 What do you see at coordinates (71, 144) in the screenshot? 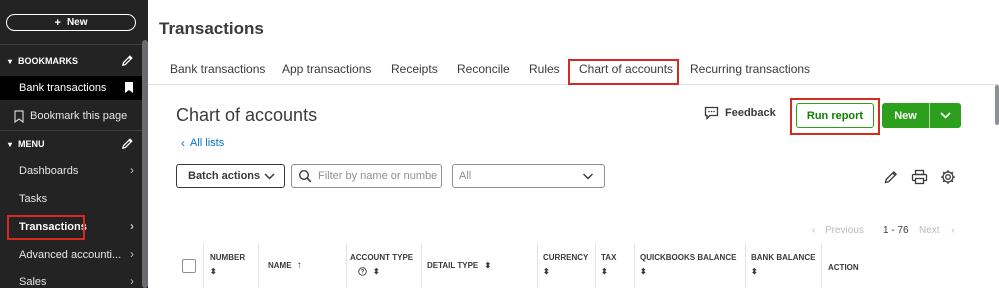
I see `menu-section-header: ▾ MENU` at bounding box center [71, 144].